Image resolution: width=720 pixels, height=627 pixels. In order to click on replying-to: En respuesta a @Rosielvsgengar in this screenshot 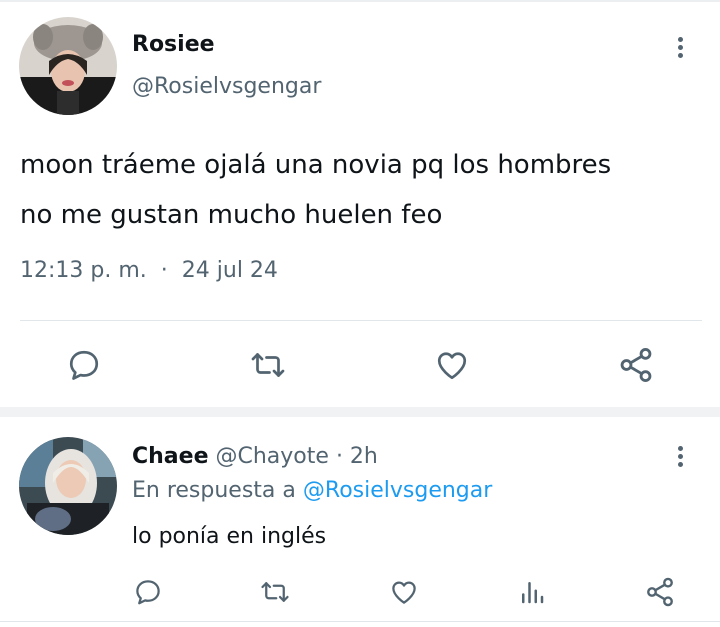, I will do `click(312, 490)`.